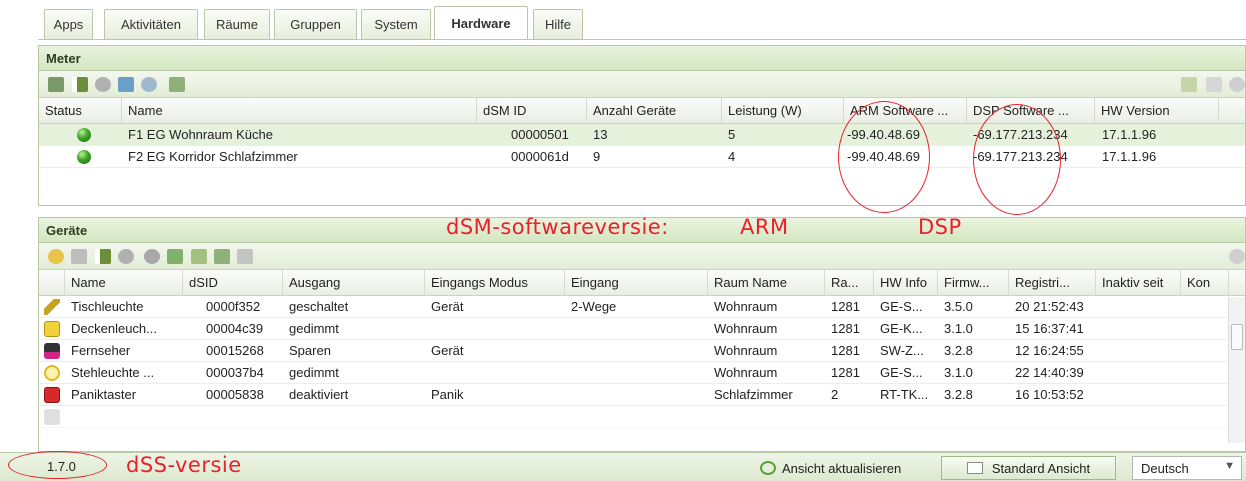 This screenshot has width=1246, height=481. Describe the element at coordinates (235, 372) in the screenshot. I see `device-dsid: 000037b4` at that location.